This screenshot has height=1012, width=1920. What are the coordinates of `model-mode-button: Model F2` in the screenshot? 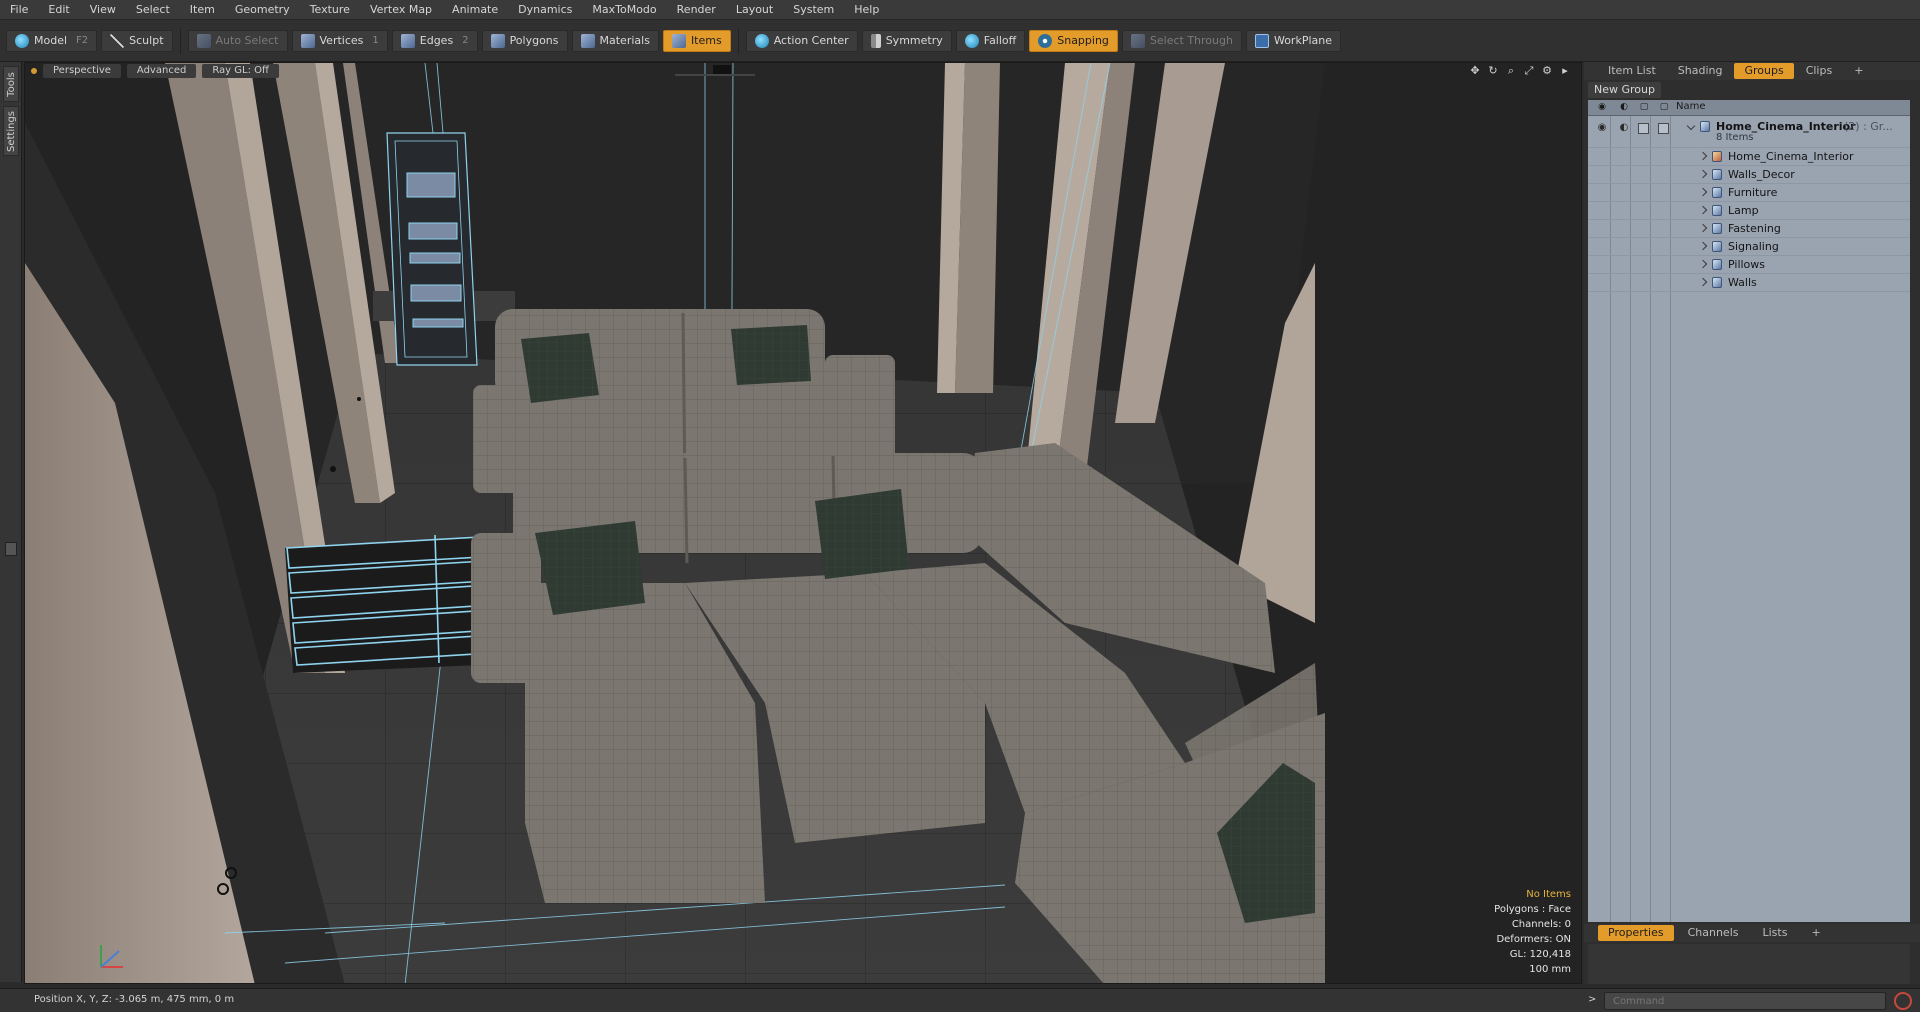 It's located at (52, 40).